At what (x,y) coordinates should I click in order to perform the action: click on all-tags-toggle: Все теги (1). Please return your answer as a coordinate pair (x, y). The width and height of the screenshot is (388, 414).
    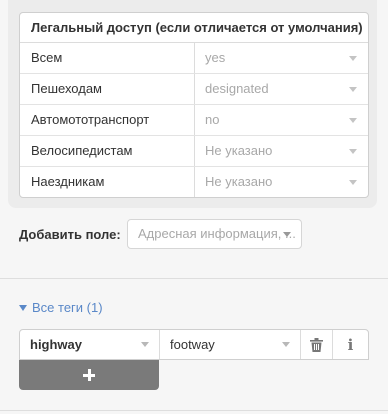
    Looking at the image, I should click on (61, 307).